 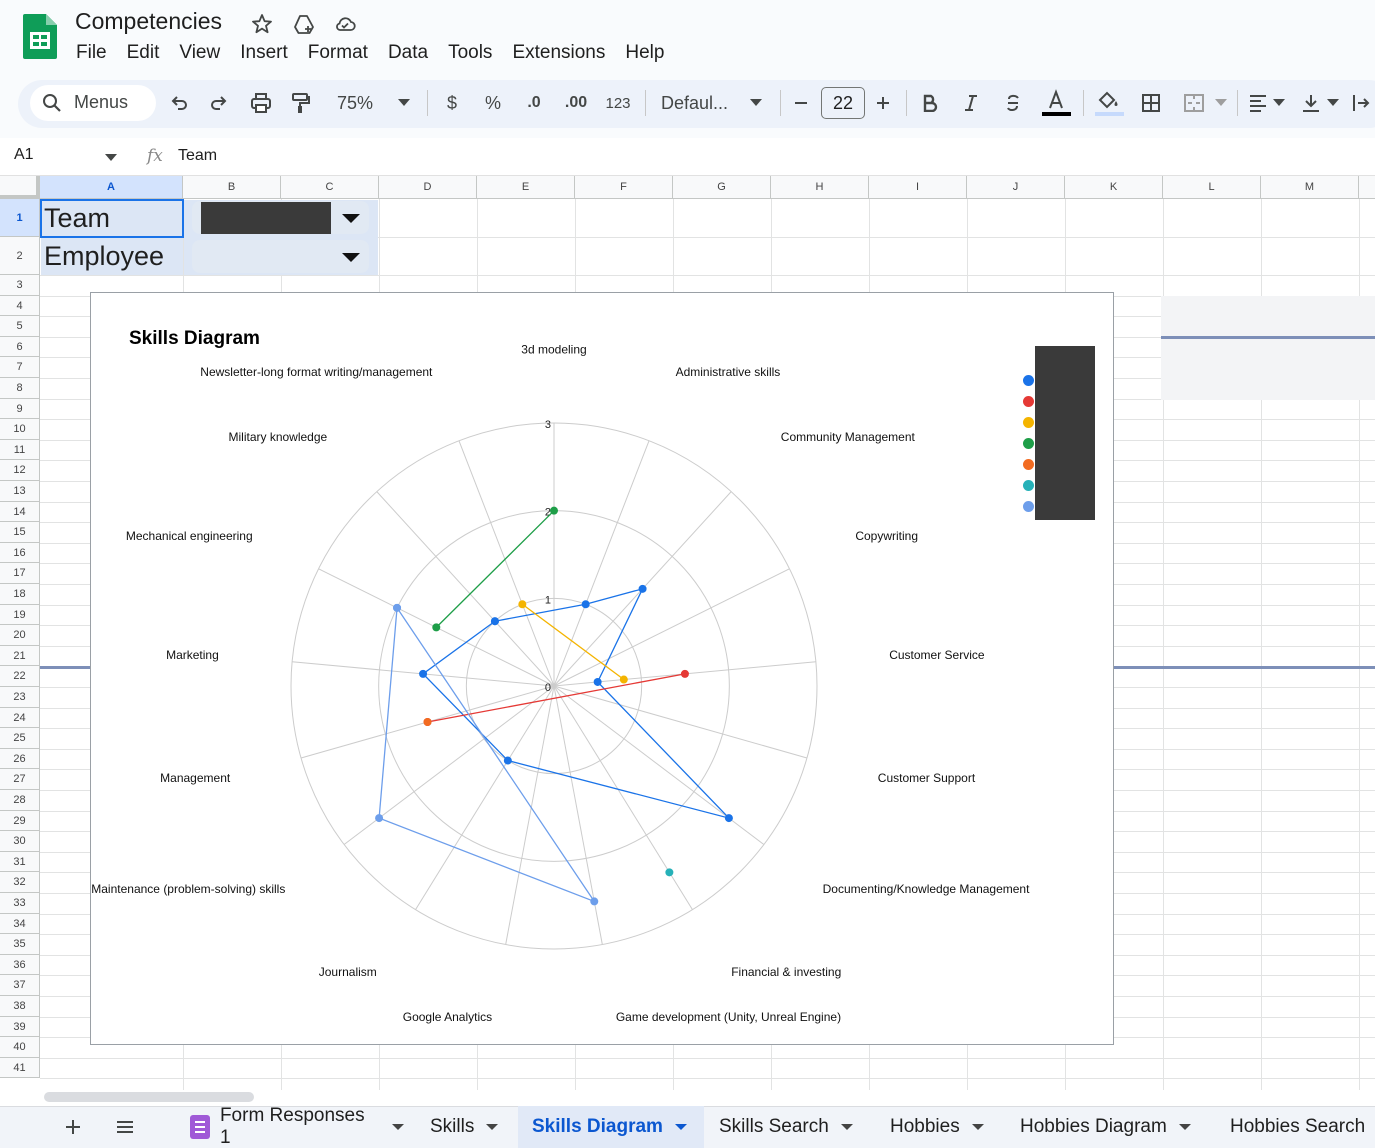 What do you see at coordinates (576, 103) in the screenshot?
I see `increase-decimal-button: .00` at bounding box center [576, 103].